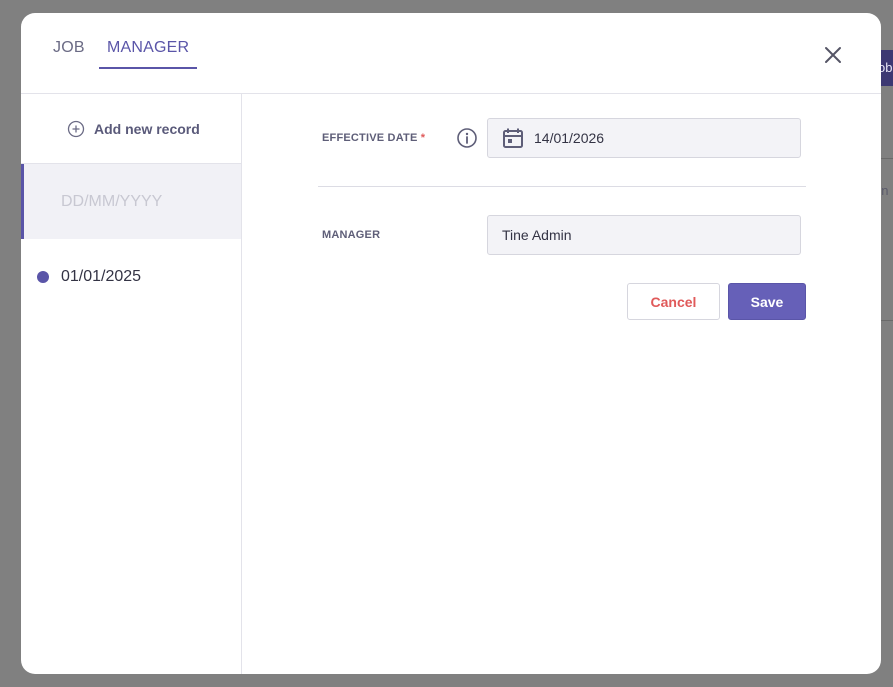 Image resolution: width=893 pixels, height=687 pixels. I want to click on record-date: 01/01/2025, so click(101, 276).